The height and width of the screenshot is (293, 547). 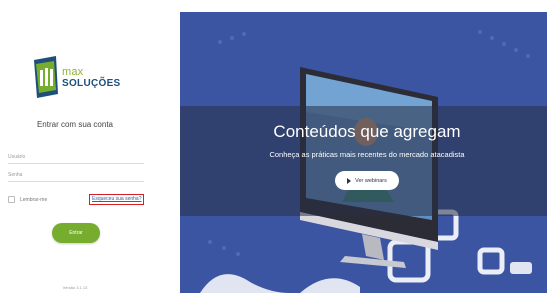 What do you see at coordinates (75, 124) in the screenshot?
I see `login-title: Entrar com sua conta` at bounding box center [75, 124].